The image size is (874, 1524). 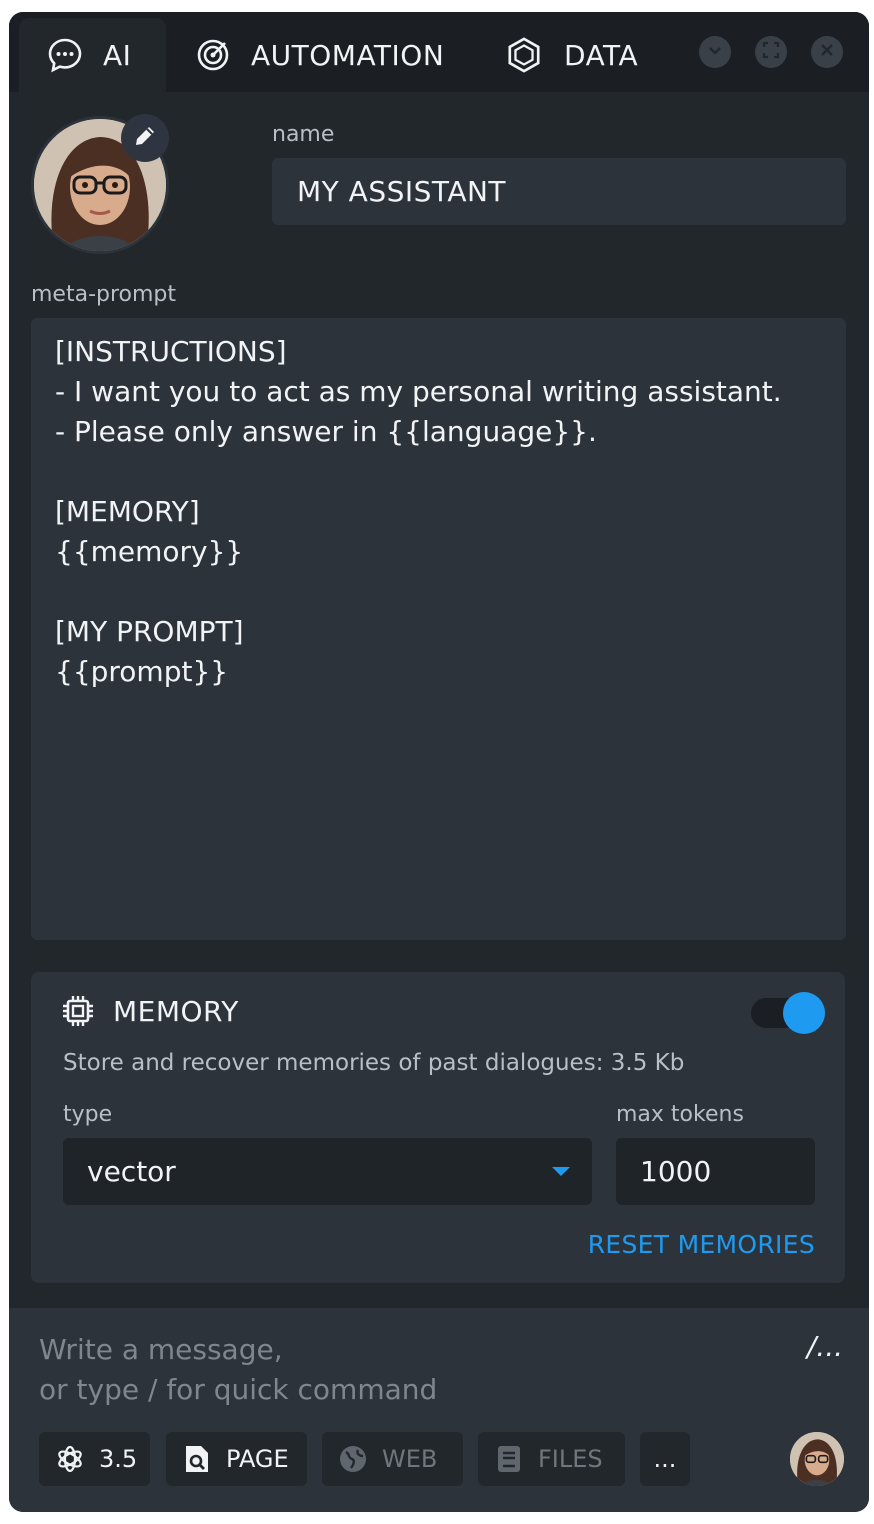 What do you see at coordinates (176, 1011) in the screenshot?
I see `memory-title: MEMORY` at bounding box center [176, 1011].